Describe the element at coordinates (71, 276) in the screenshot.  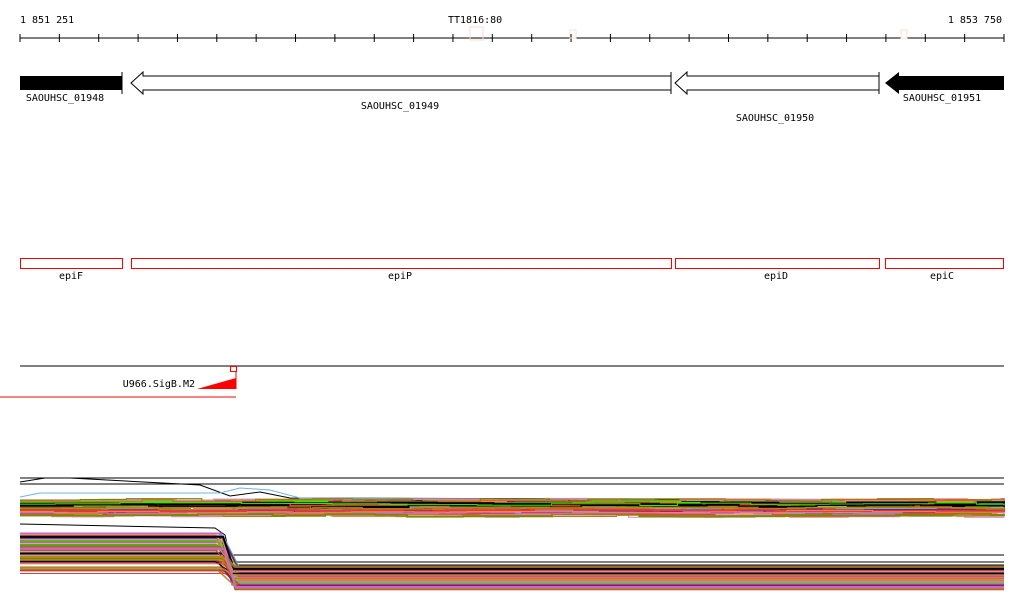
I see `feature-label: epiF` at that location.